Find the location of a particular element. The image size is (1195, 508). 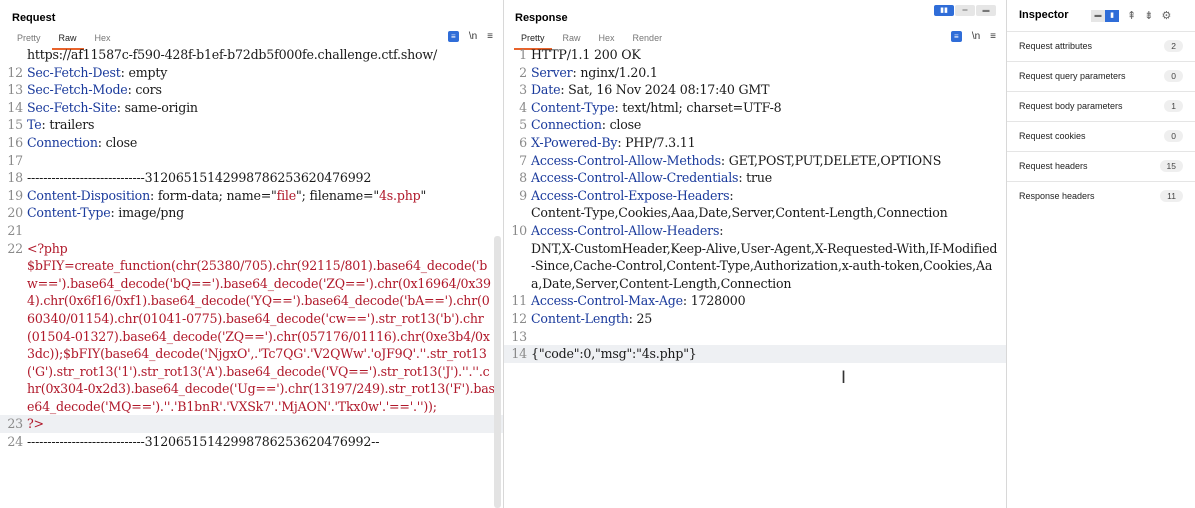

line-number: 12 is located at coordinates (519, 318).